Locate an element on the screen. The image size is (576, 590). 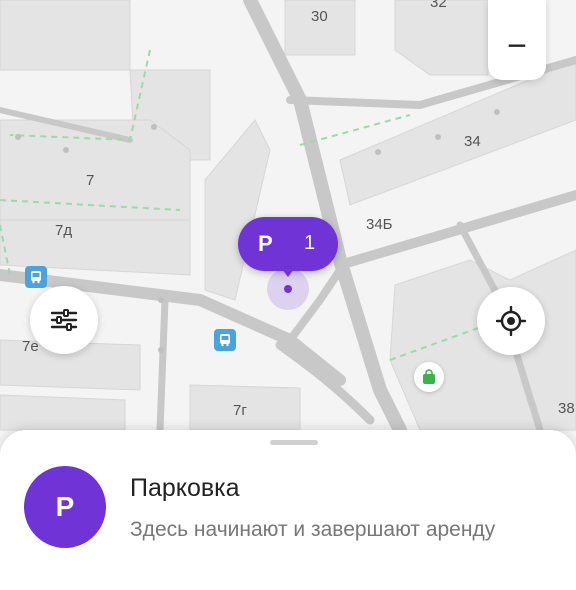
parking-avatar-letter: P is located at coordinates (65, 506).